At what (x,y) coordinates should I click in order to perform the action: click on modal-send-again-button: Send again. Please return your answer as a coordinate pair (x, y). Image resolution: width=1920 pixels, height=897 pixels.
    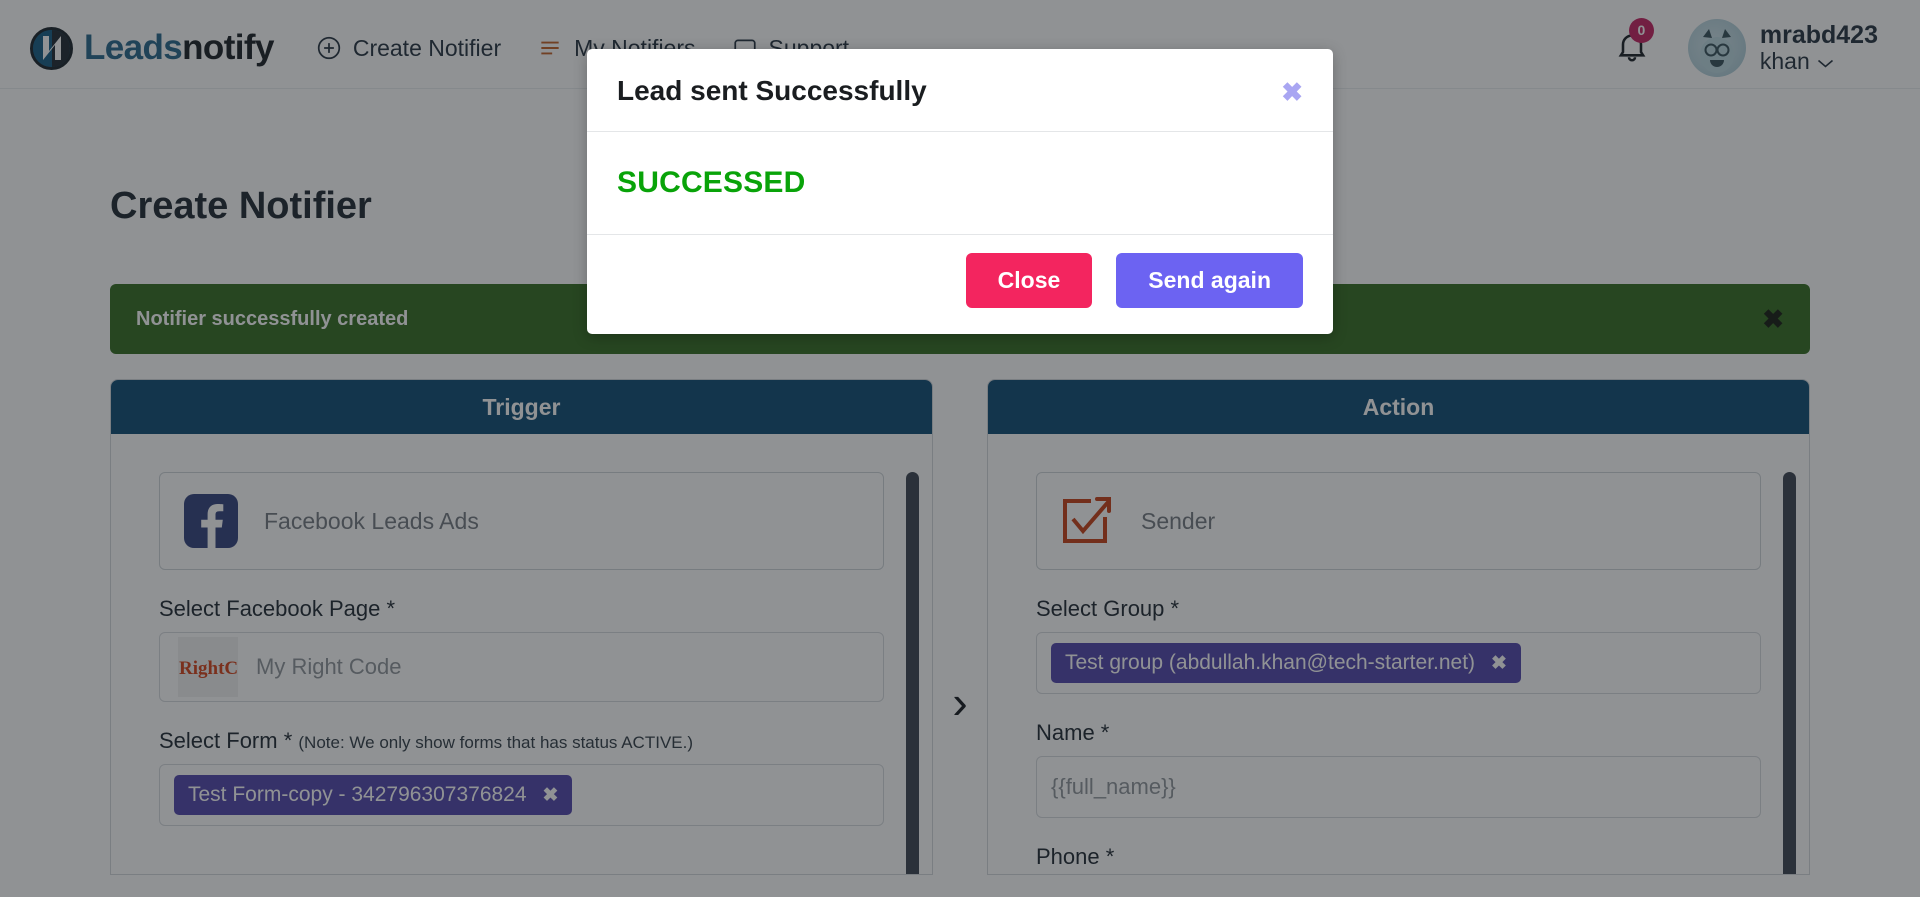
    Looking at the image, I should click on (1209, 280).